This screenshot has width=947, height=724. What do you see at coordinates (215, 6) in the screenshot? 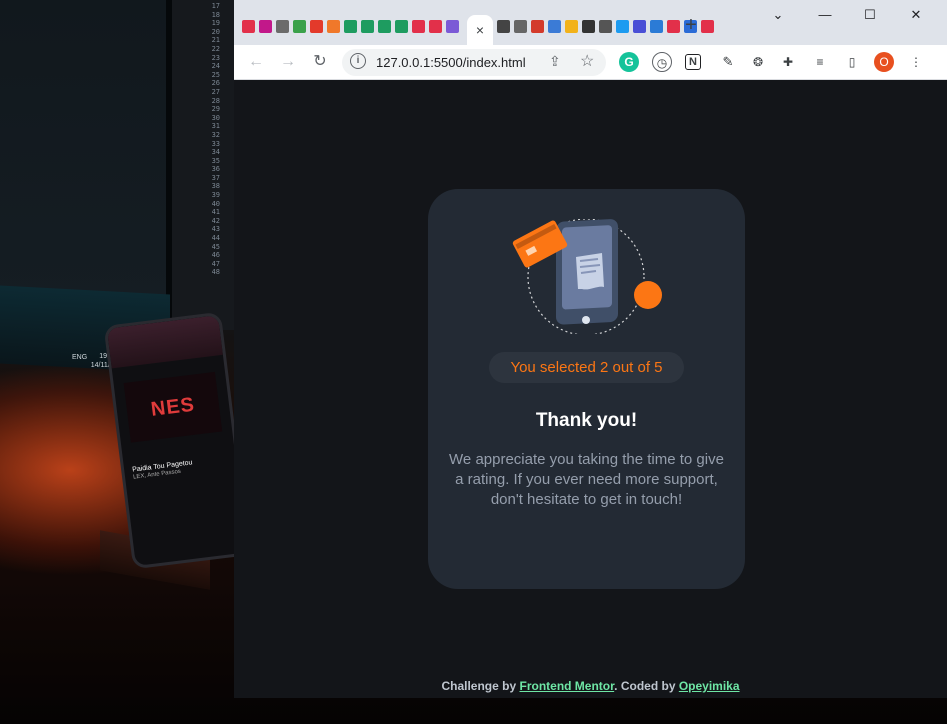
I see `editor-line-number: 17` at bounding box center [215, 6].